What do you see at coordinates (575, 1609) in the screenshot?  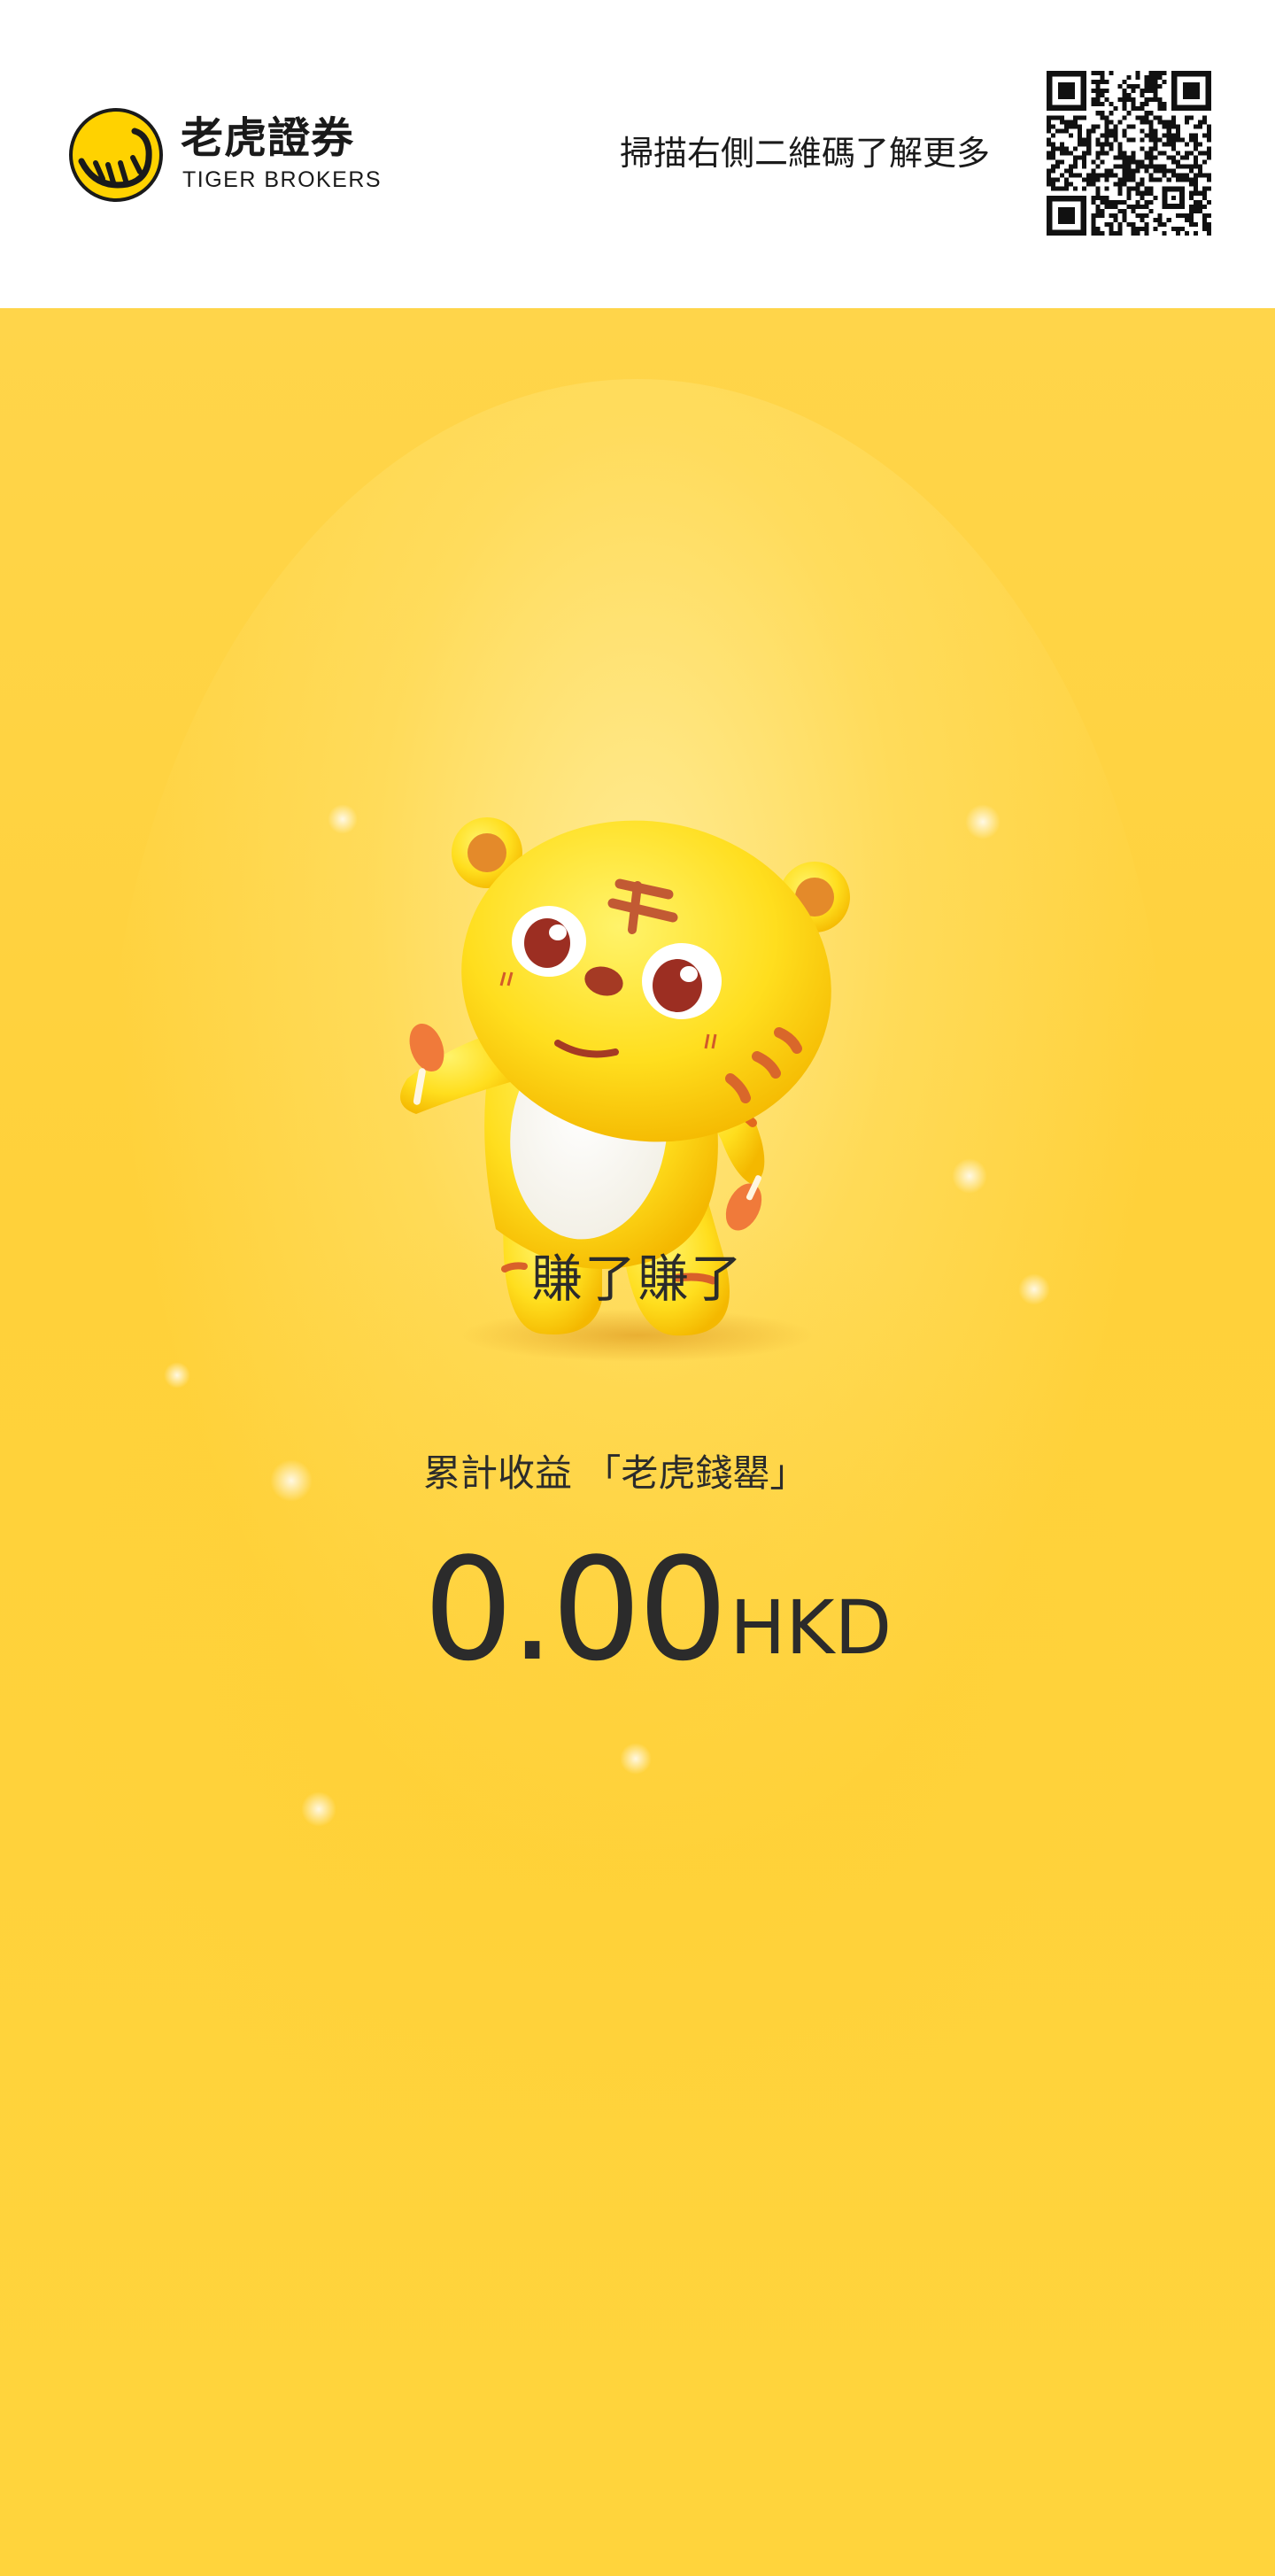 I see `amount-value: 0.00` at bounding box center [575, 1609].